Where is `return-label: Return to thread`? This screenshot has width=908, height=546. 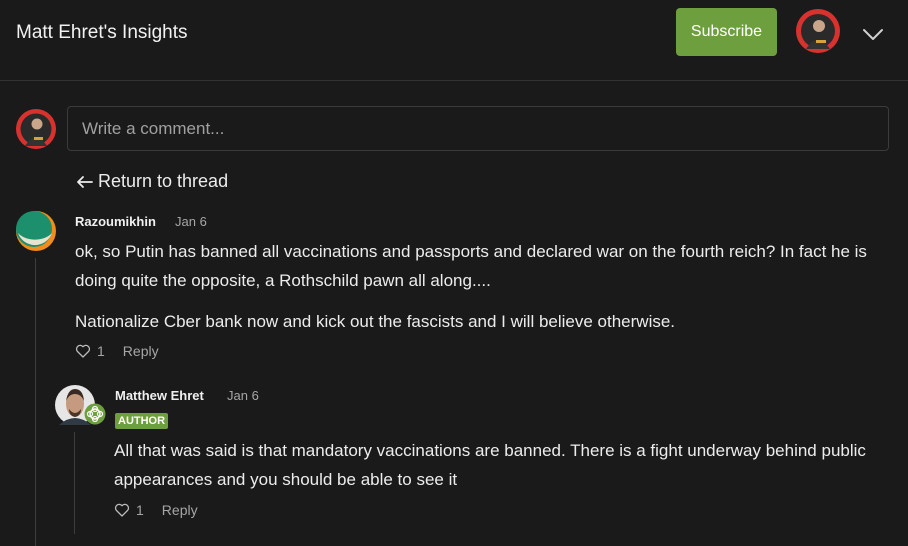 return-label: Return to thread is located at coordinates (163, 181).